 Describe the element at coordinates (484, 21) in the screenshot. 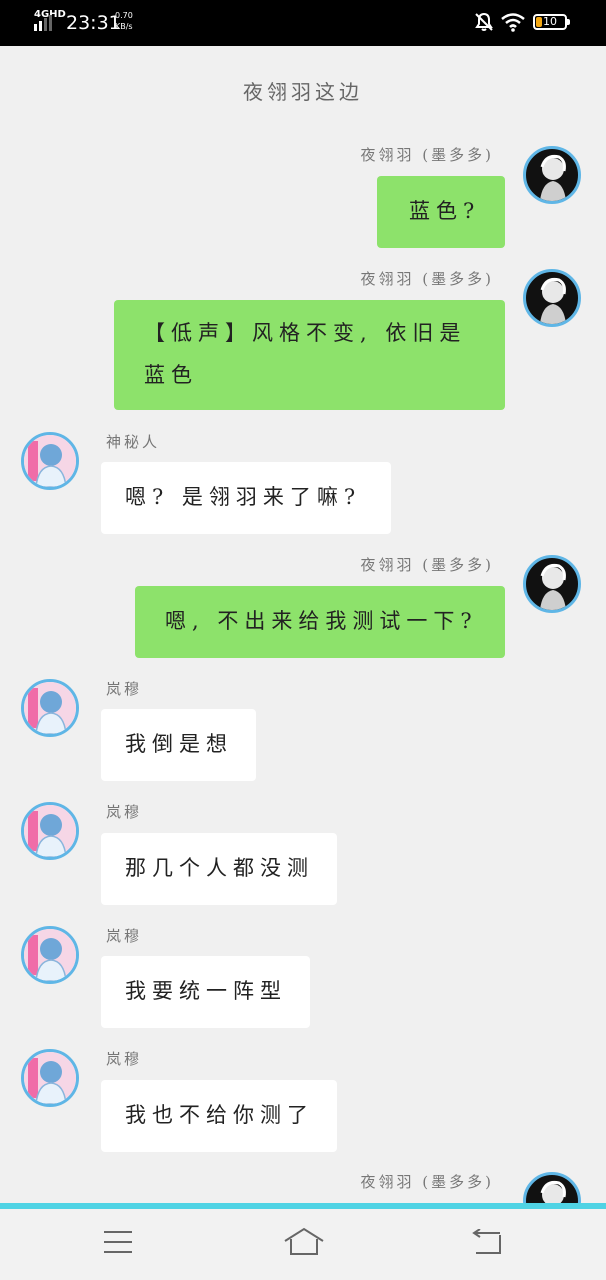

I see `mute-bell-icon` at that location.